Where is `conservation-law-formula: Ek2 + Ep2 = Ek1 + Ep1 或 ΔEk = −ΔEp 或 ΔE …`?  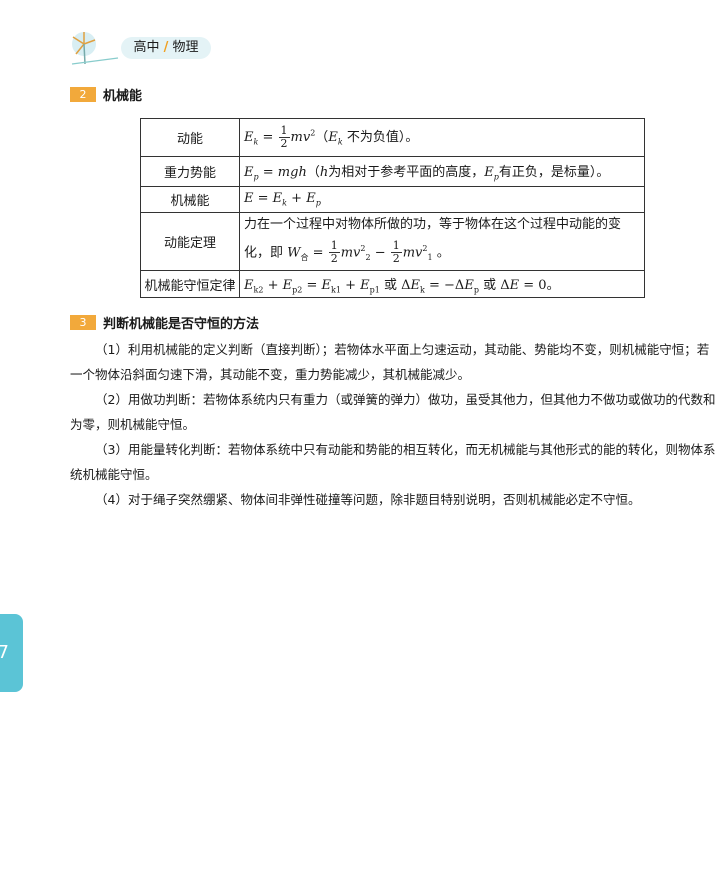 conservation-law-formula: Ek2 + Ep2 = Ek1 + Ep1 或 ΔEk = −ΔEp 或 ΔE … is located at coordinates (442, 284).